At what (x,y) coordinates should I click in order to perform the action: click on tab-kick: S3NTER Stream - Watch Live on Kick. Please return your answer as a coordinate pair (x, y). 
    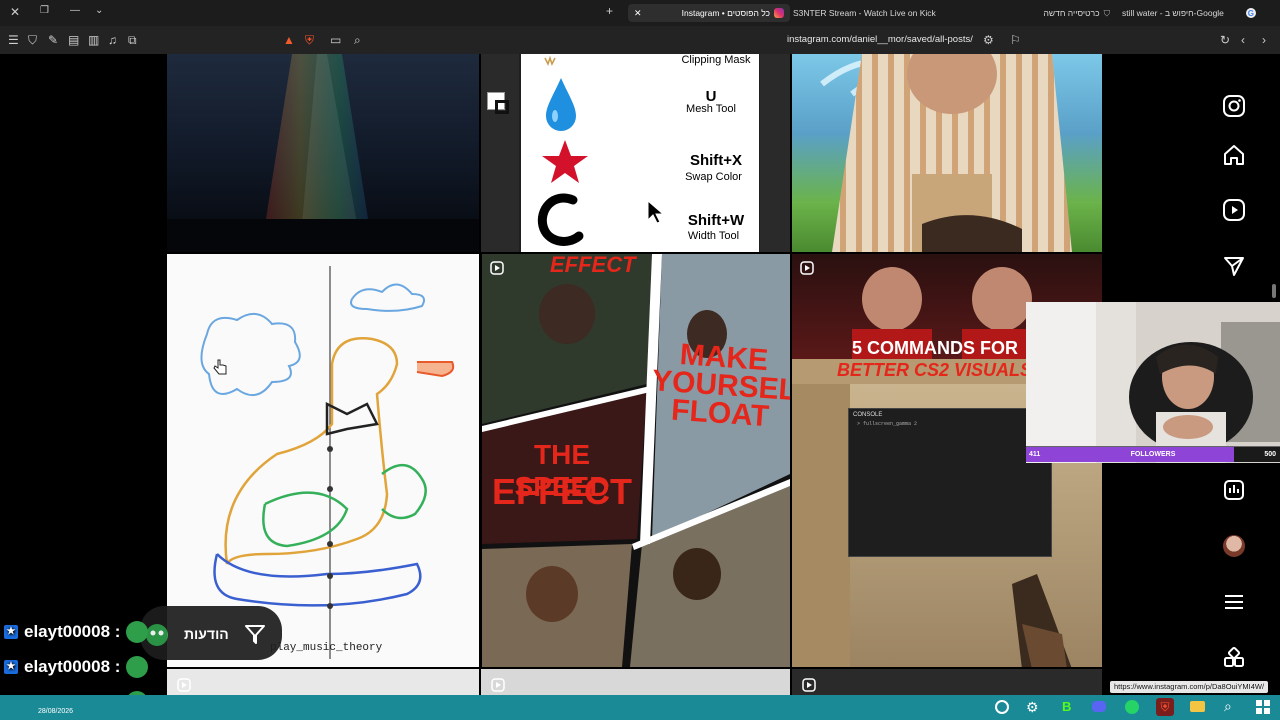
    Looking at the image, I should click on (868, 13).